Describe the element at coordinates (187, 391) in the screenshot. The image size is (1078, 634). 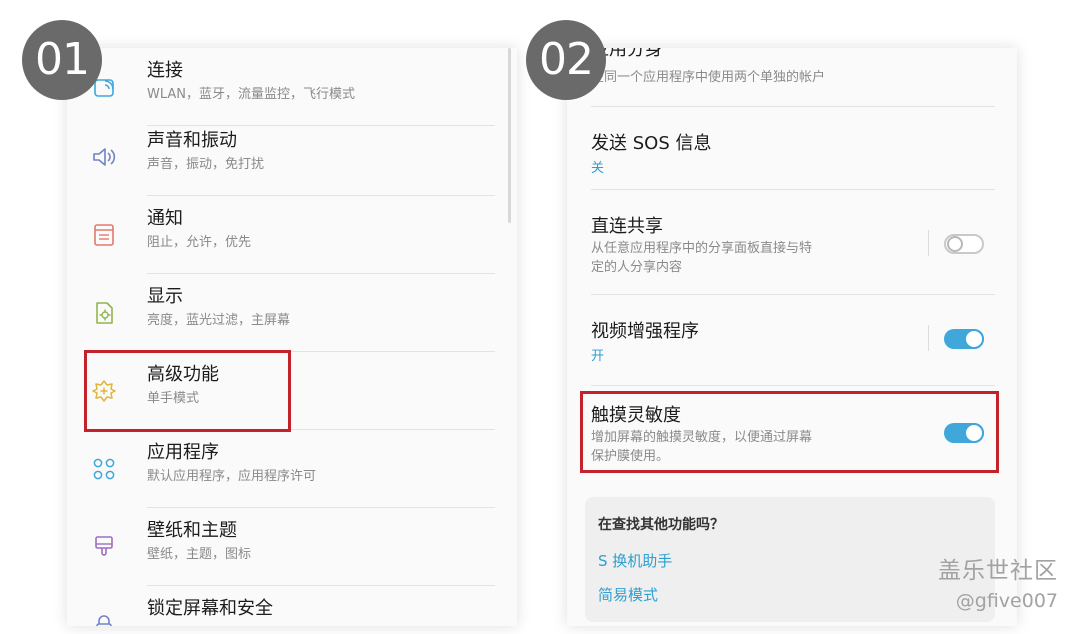
I see `highlight-advanced-features` at that location.